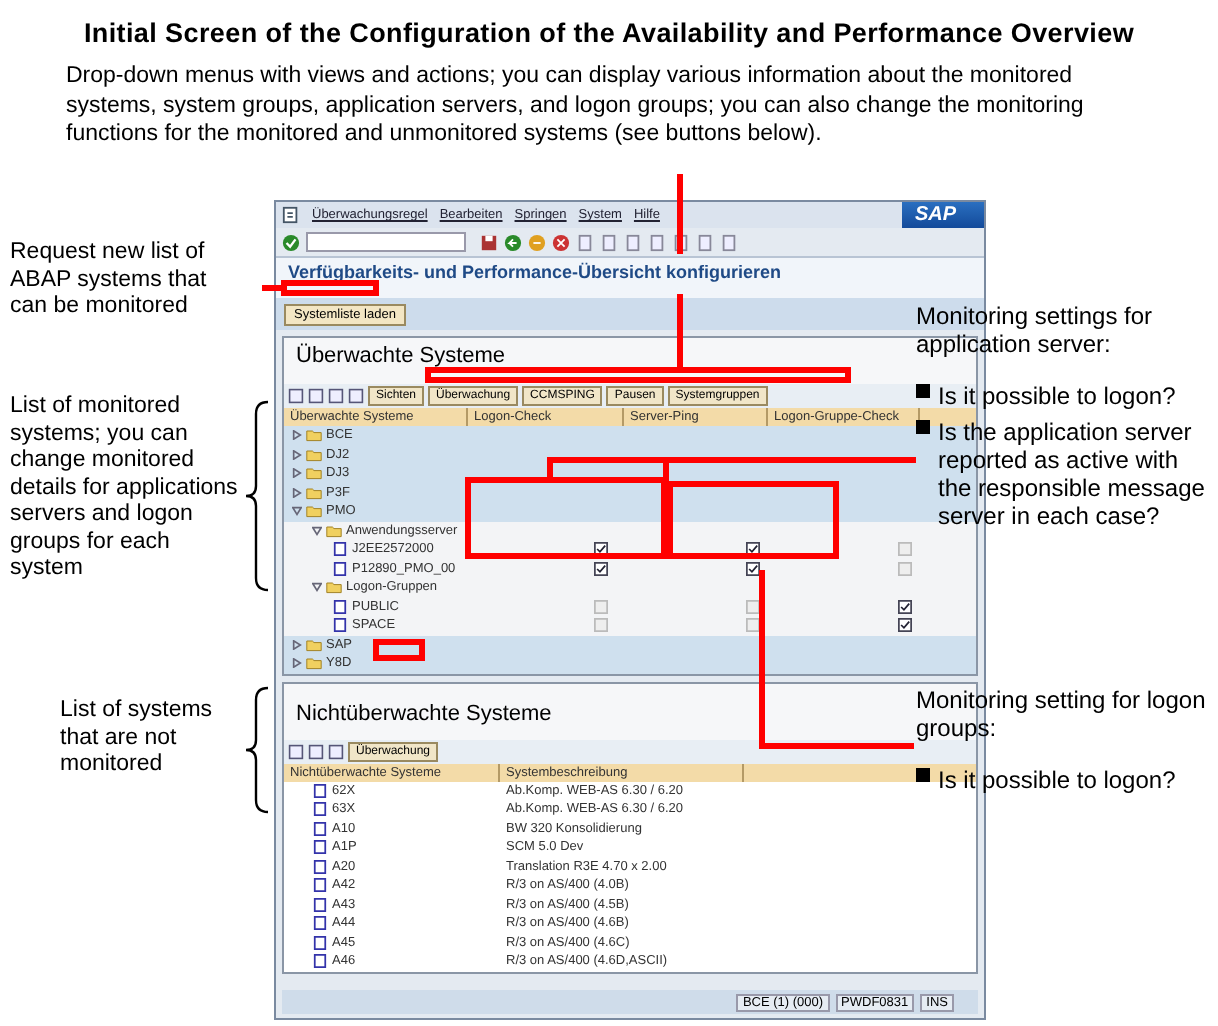 This screenshot has height=1026, width=1218. I want to click on cancel-icon, so click(561, 242).